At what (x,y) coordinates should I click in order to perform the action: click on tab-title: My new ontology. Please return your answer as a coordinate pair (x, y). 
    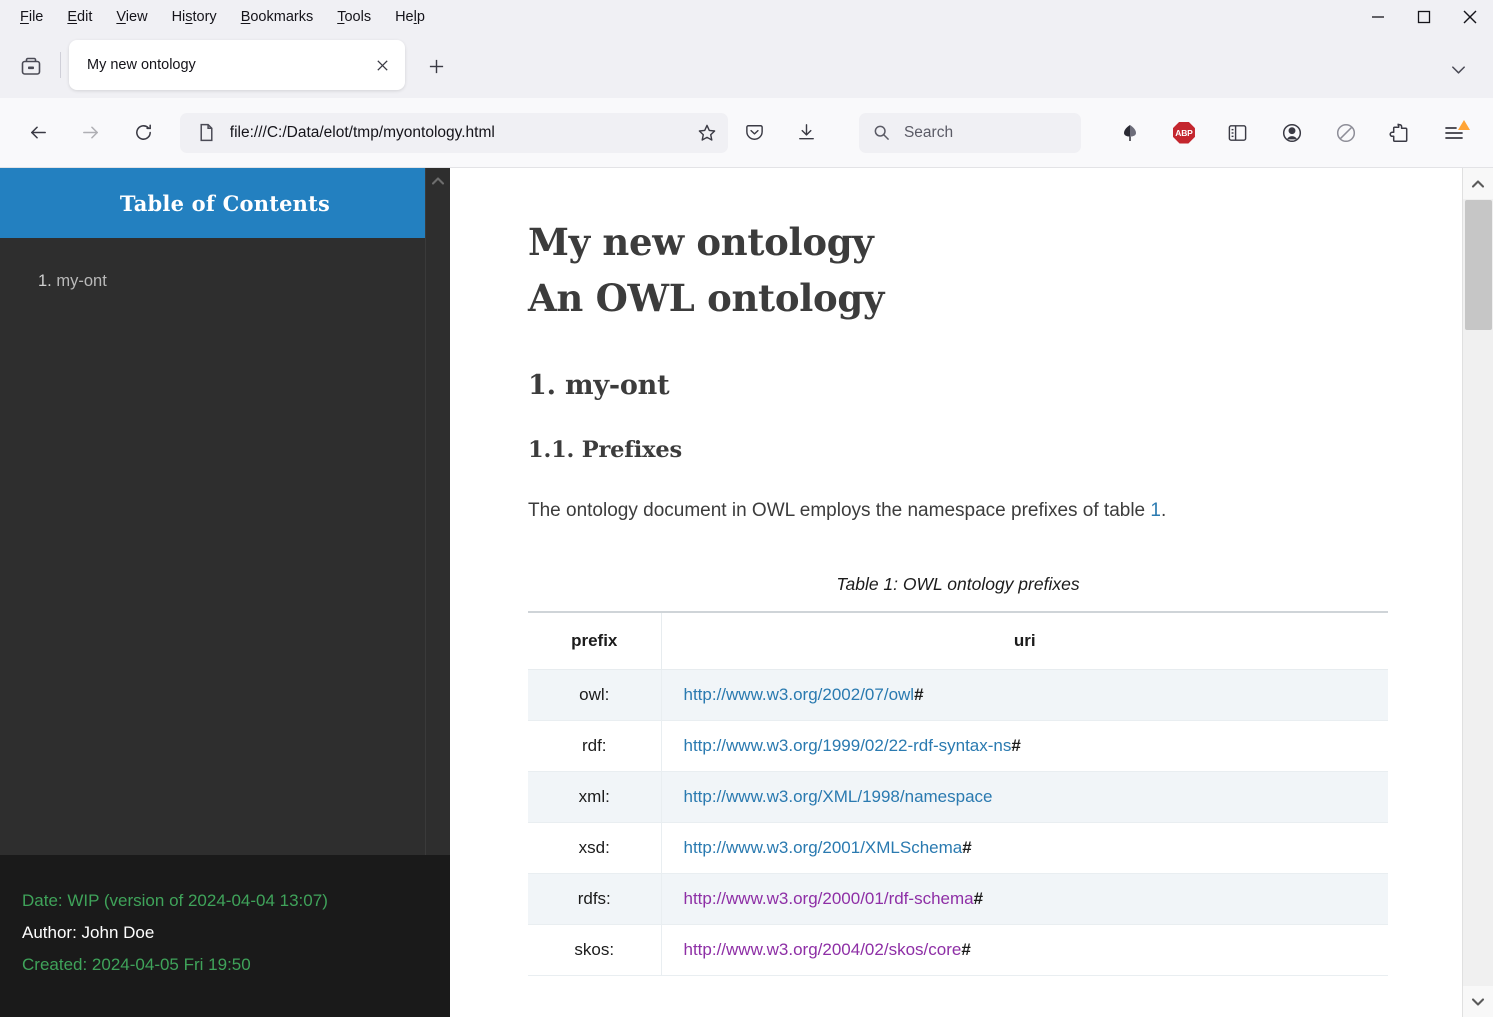
    Looking at the image, I should click on (141, 65).